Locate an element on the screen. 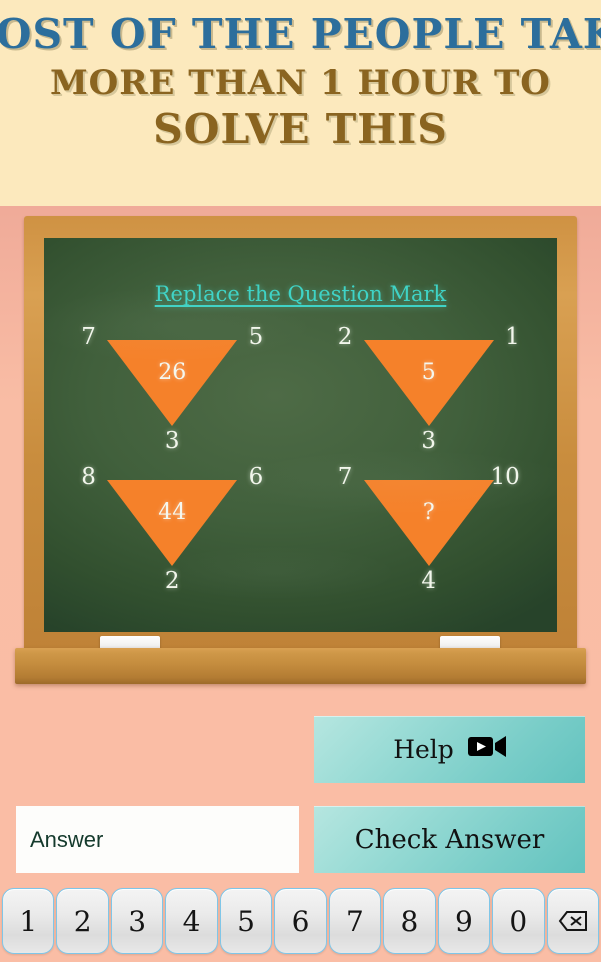  triangle-1: 7 5 26 3 is located at coordinates (172, 394).